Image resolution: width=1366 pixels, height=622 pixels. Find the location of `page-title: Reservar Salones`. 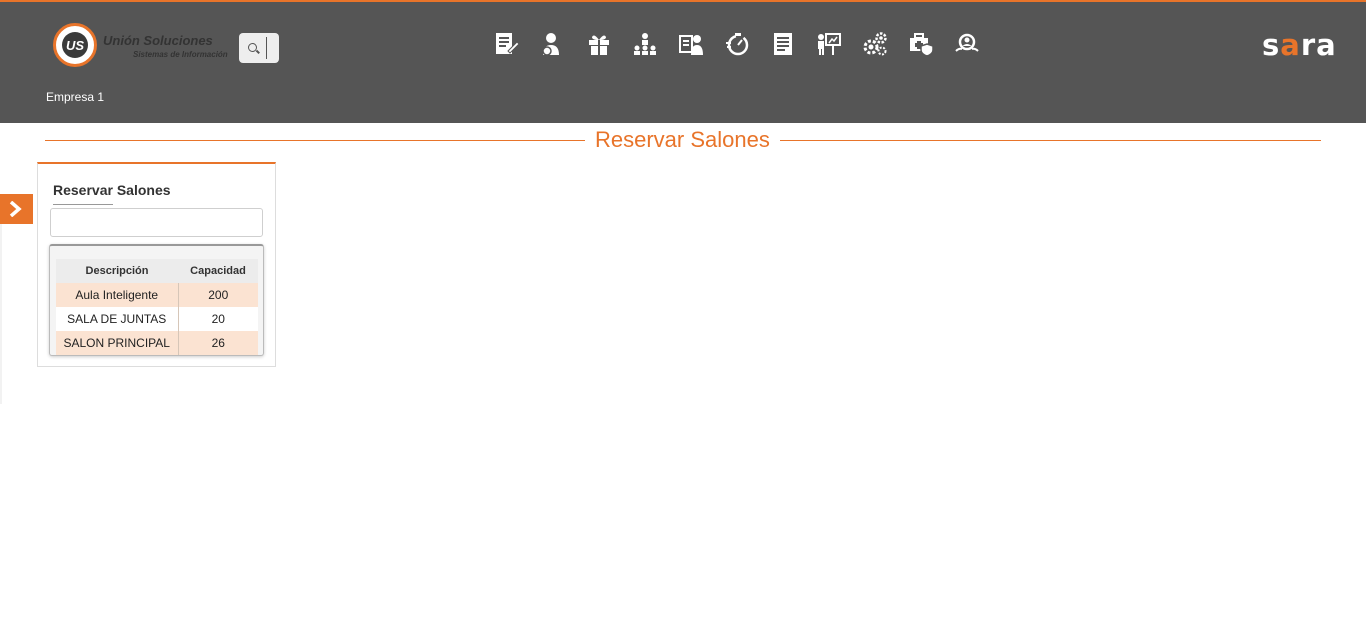

page-title: Reservar Salones is located at coordinates (682, 139).